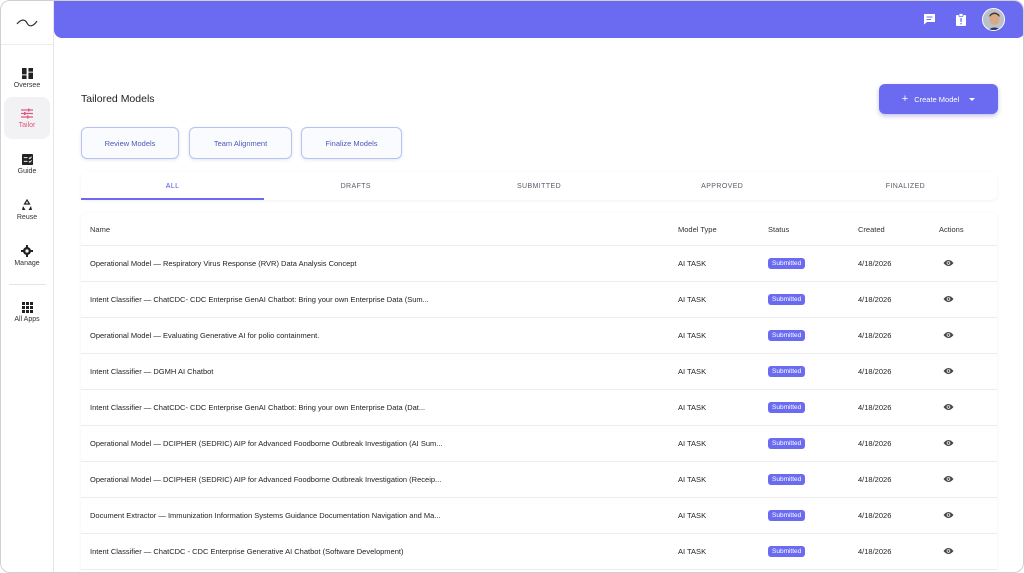 Image resolution: width=1024 pixels, height=573 pixels. Describe the element at coordinates (905, 98) in the screenshot. I see `plus-icon: +` at that location.